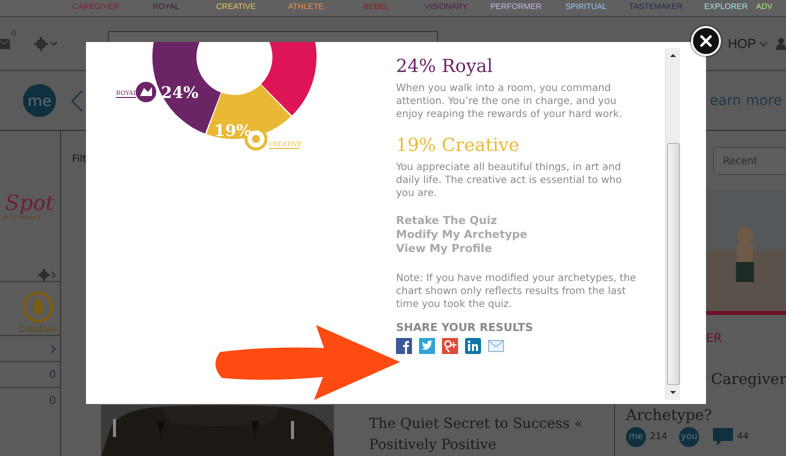 This screenshot has height=456, width=786. What do you see at coordinates (462, 235) in the screenshot?
I see `result-link: Modify My Archetype` at bounding box center [462, 235].